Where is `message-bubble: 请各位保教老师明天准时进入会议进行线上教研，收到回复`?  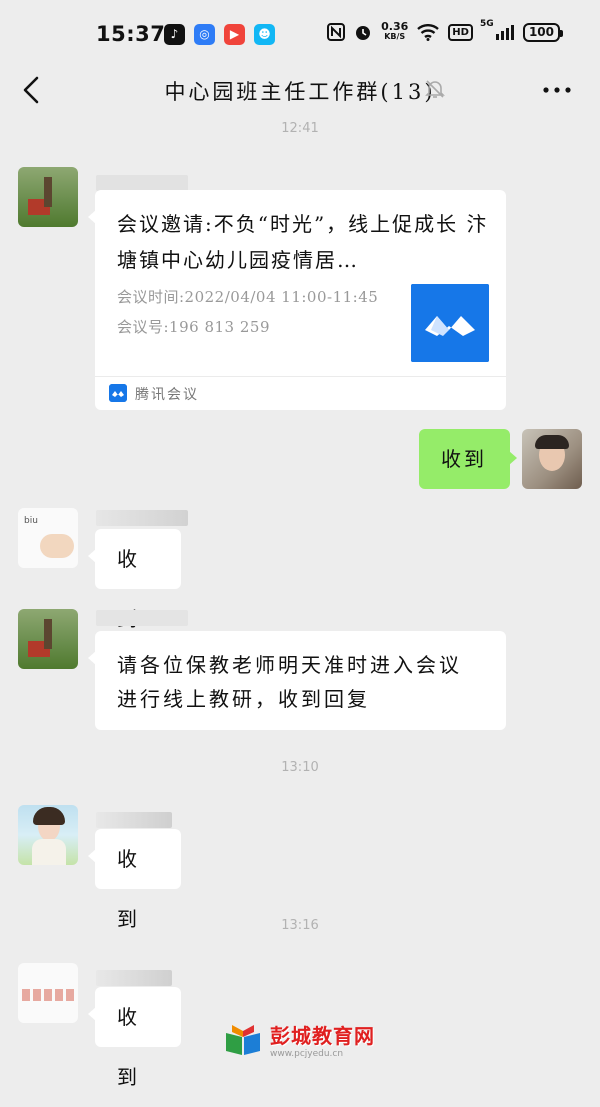
message-bubble: 请各位保教老师明天准时进入会议进行线上教研，收到回复 is located at coordinates (297, 680).